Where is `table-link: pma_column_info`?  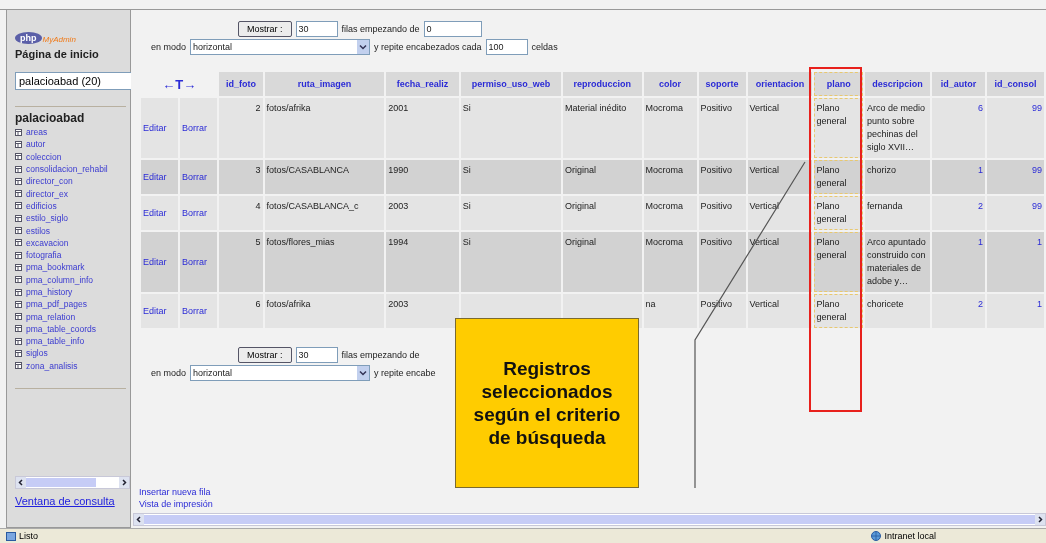
table-link: pma_column_info is located at coordinates (60, 279).